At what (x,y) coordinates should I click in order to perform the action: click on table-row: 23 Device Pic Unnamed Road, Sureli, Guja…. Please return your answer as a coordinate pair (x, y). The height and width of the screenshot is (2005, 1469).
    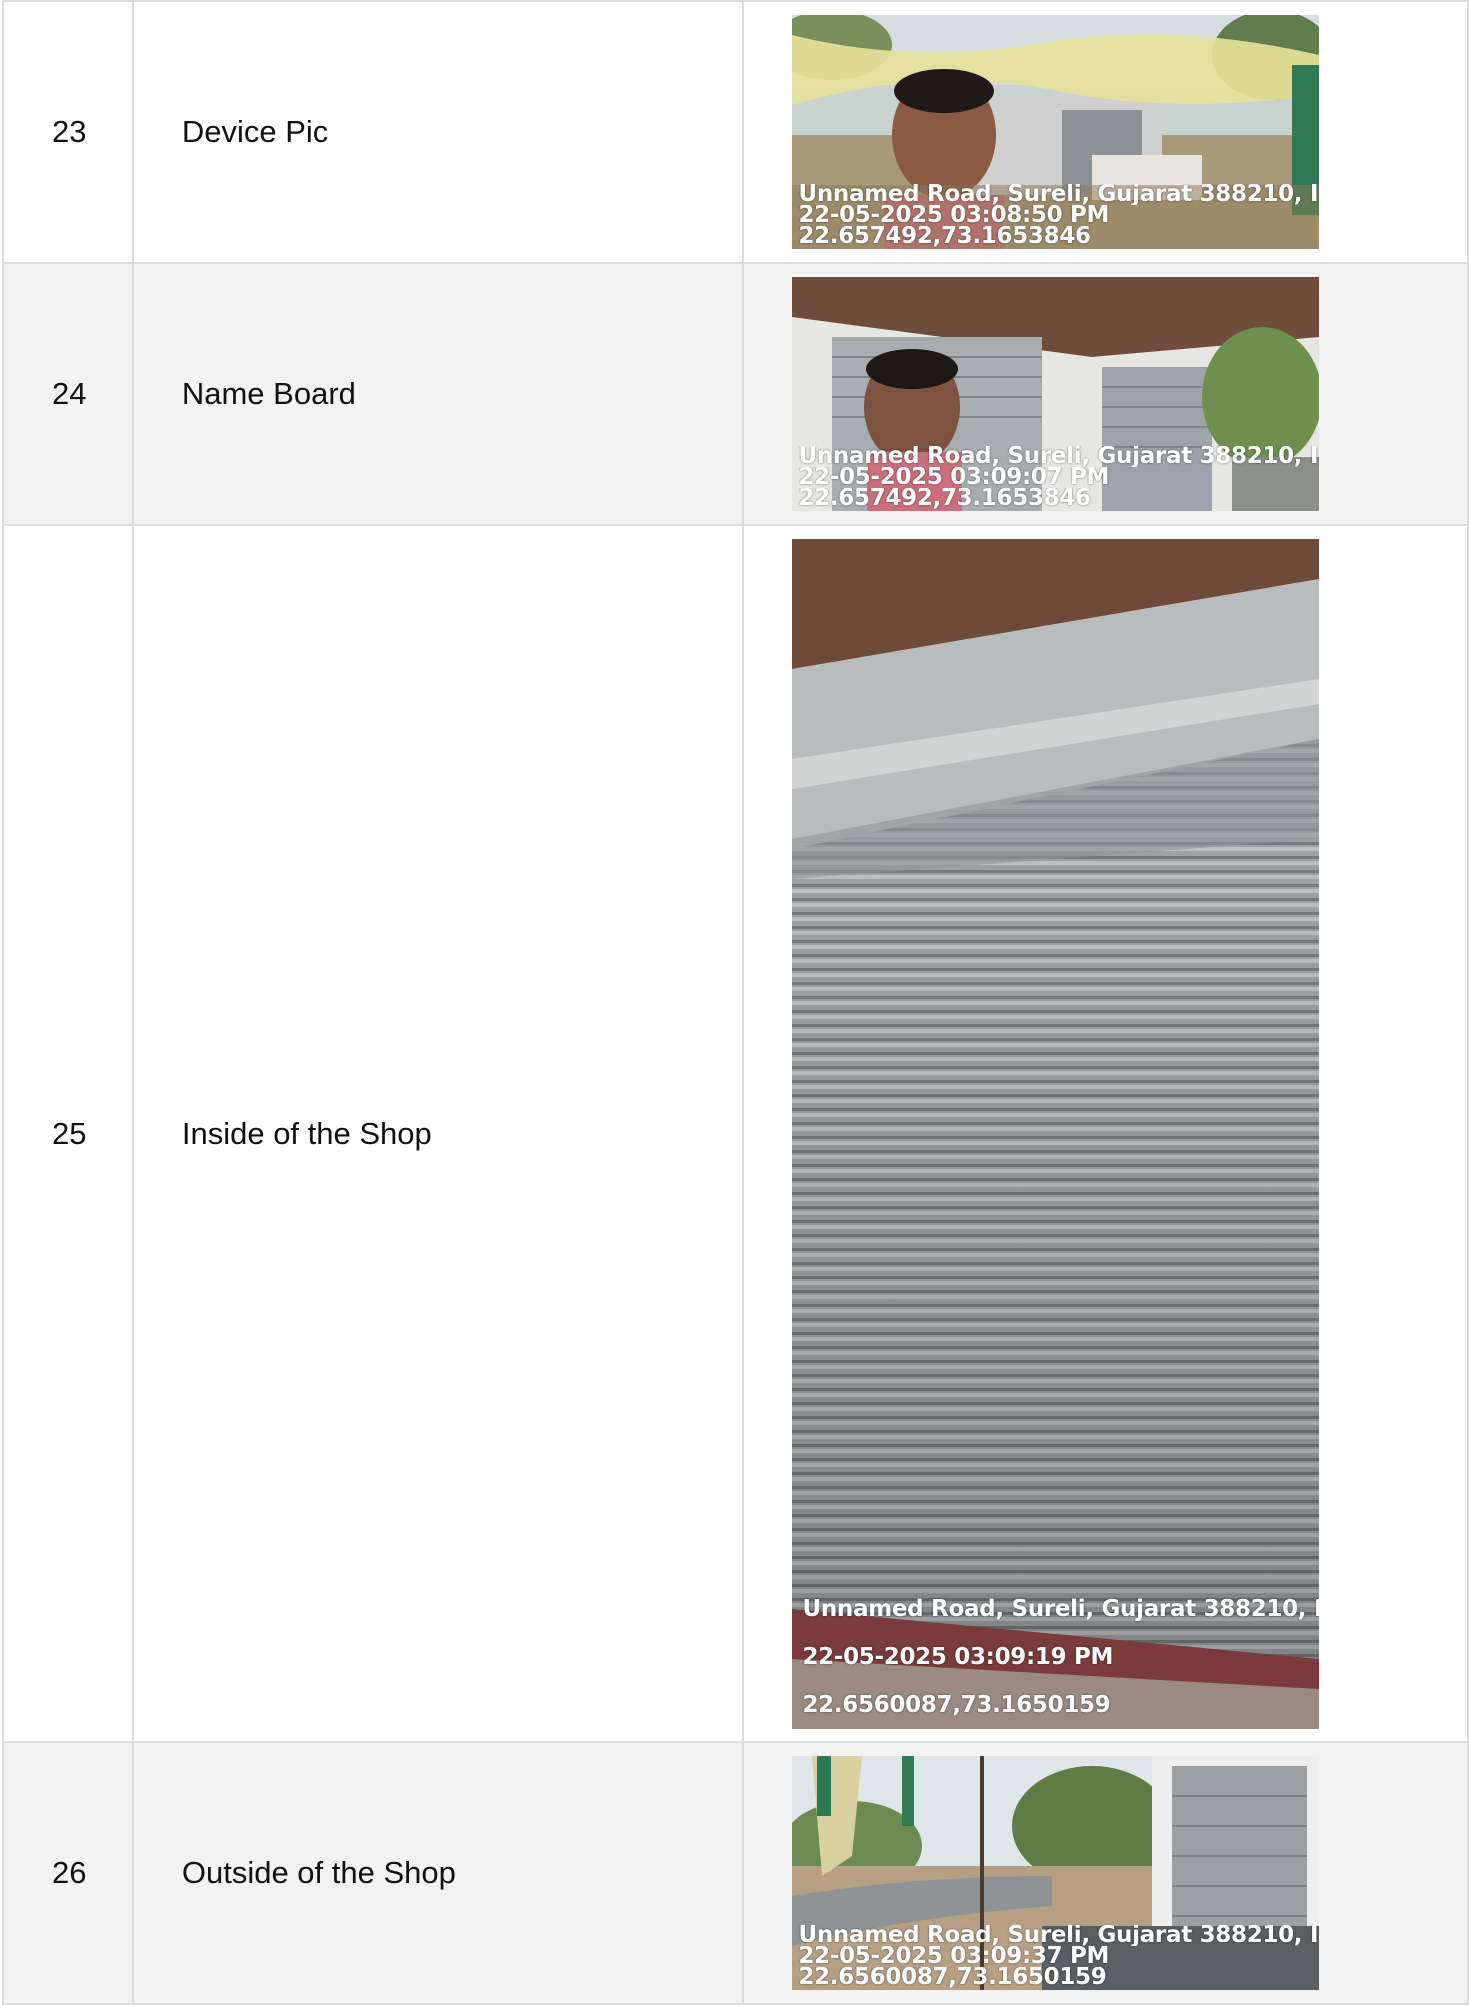
    Looking at the image, I should click on (735, 132).